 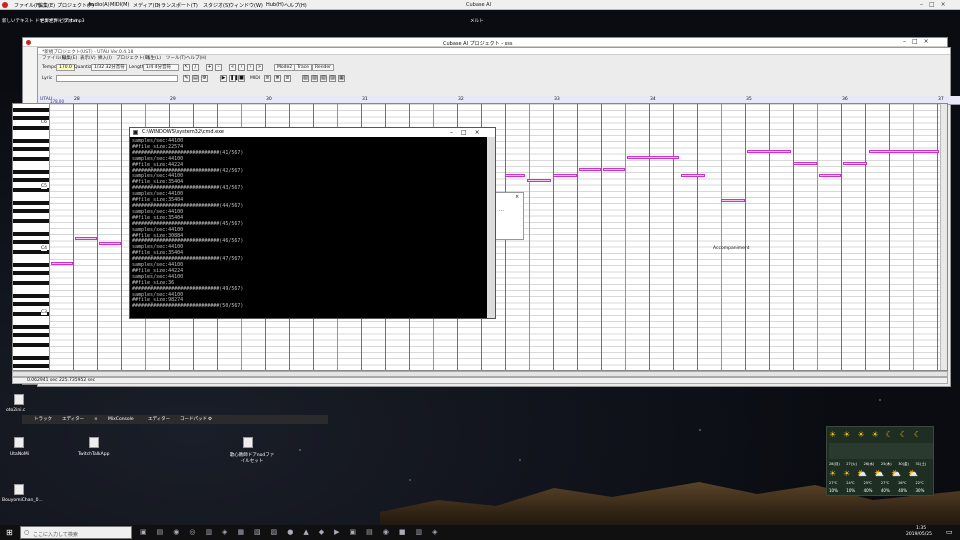 I want to click on render-button: Render, so click(x=323, y=67).